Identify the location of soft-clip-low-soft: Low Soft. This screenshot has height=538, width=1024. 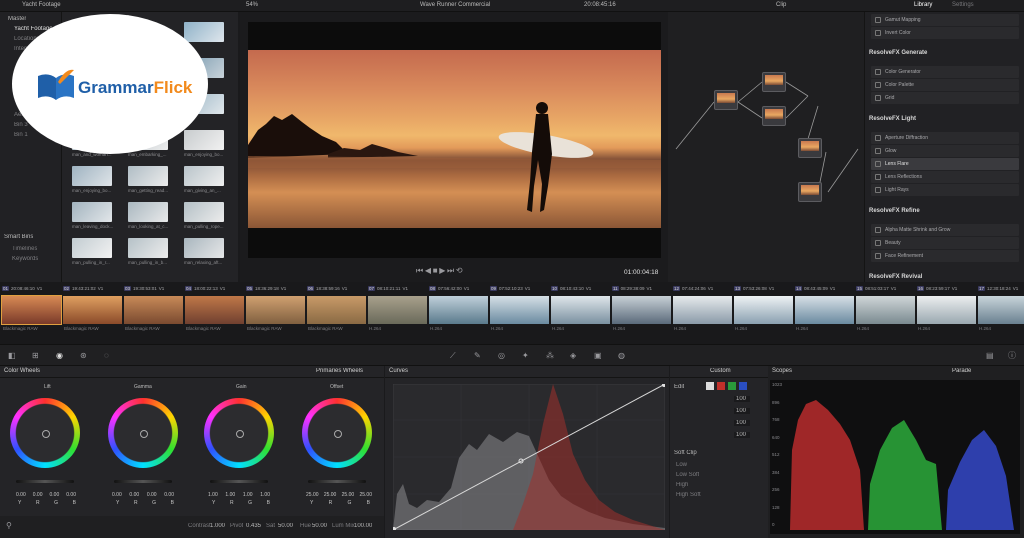
(687, 475).